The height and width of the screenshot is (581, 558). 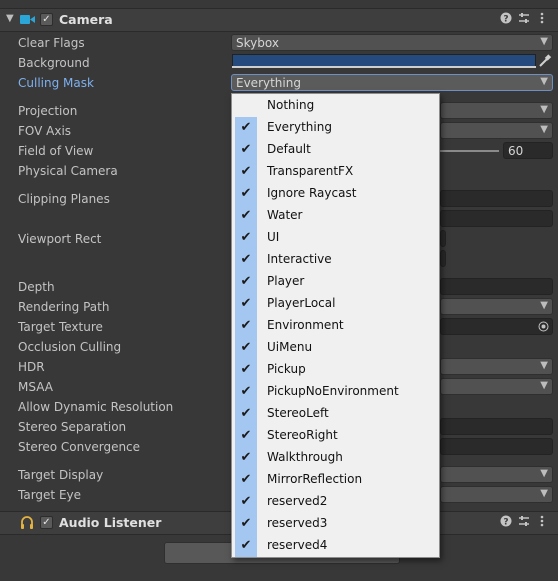 I want to click on collapse-arrow-icon: ▼, so click(x=10, y=18).